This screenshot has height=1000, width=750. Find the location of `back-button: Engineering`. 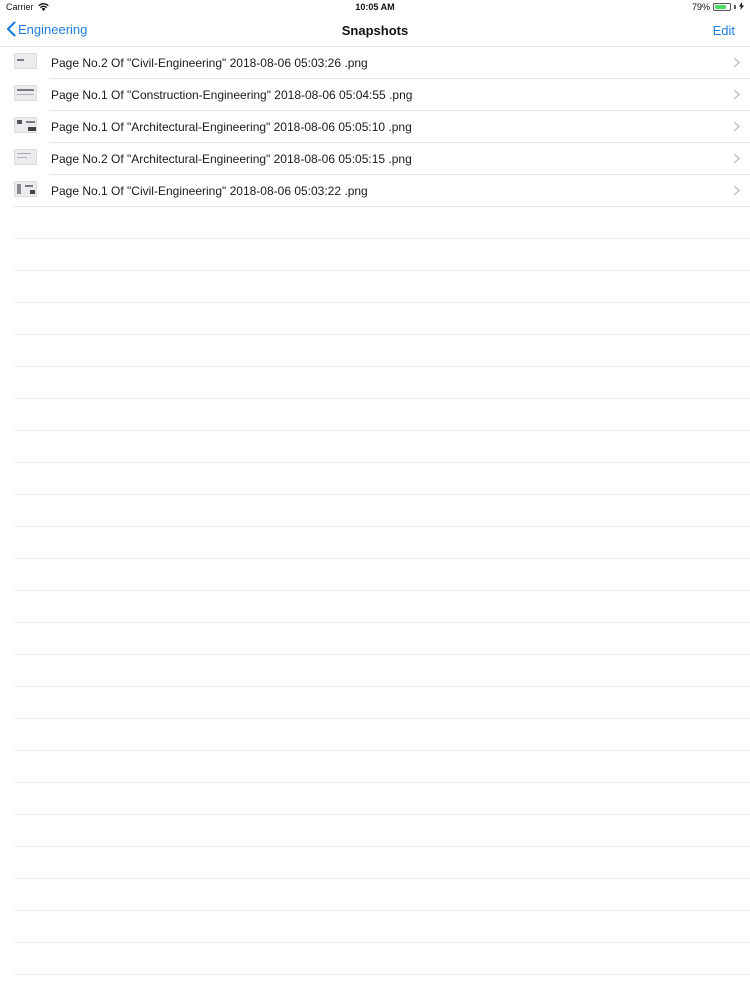

back-button: Engineering is located at coordinates (46, 29).